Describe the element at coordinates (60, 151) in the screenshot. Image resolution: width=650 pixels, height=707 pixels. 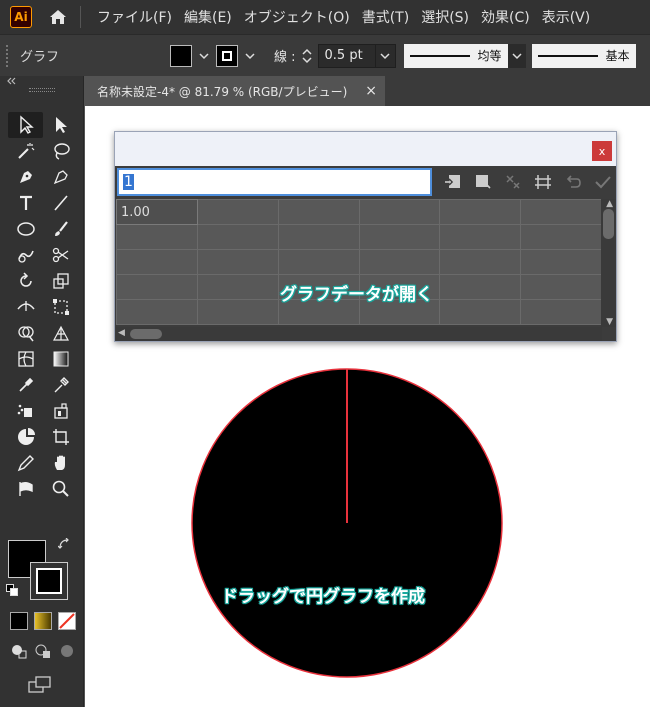
I see `lasso-tool` at that location.